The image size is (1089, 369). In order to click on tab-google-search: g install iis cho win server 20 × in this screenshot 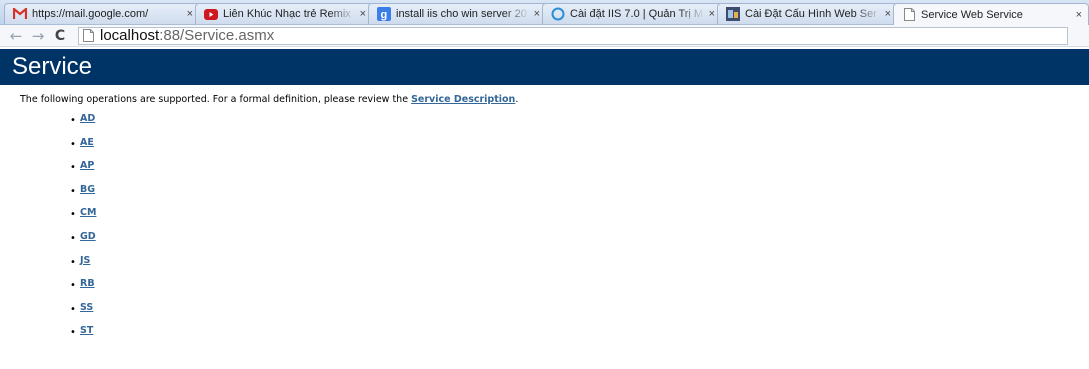, I will do `click(457, 13)`.